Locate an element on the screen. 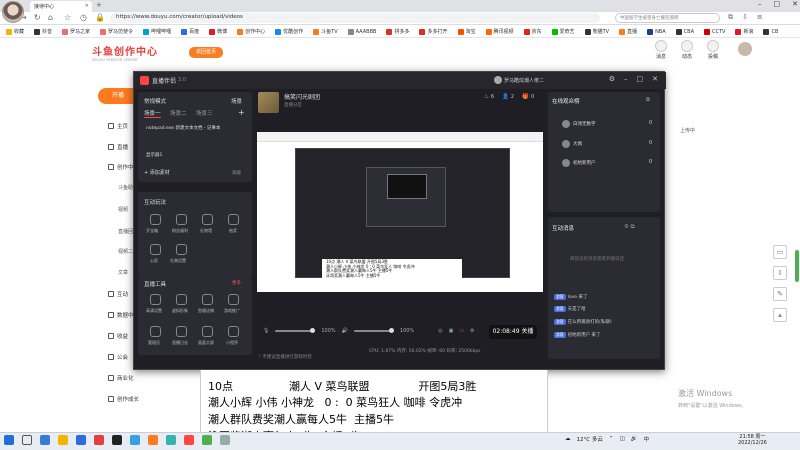  star-icon: ☆ is located at coordinates (67, 17).